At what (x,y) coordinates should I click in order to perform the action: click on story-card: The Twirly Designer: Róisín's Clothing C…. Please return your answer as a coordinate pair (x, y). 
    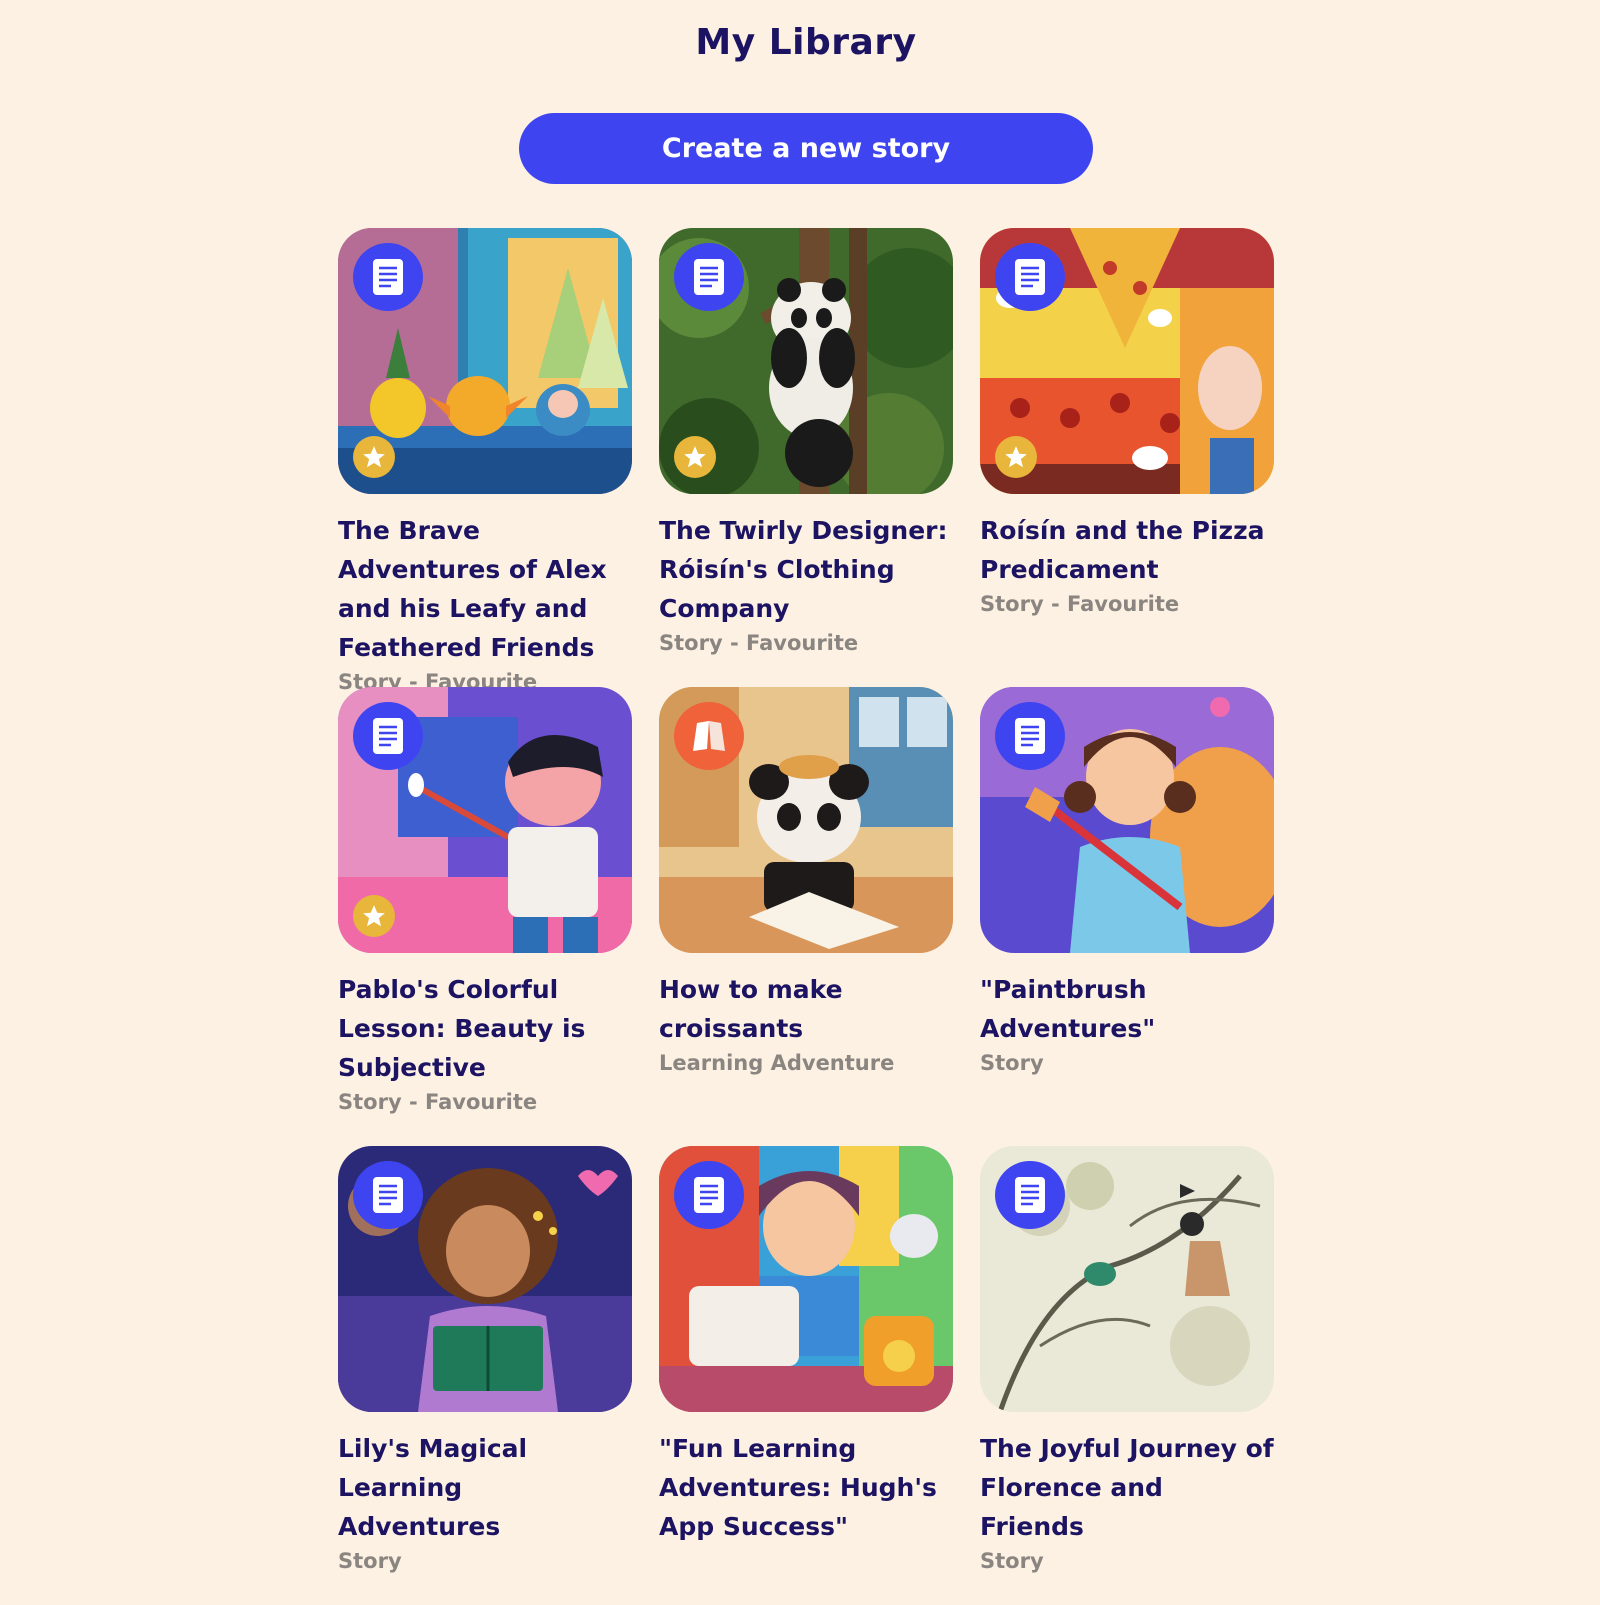
    Looking at the image, I should click on (806, 457).